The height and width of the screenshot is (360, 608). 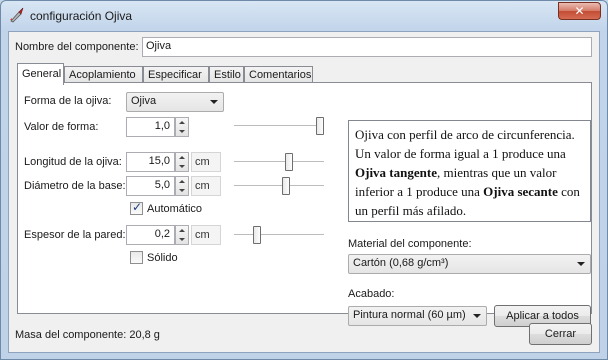 I want to click on length-spinner: 15,0, so click(x=157, y=162).